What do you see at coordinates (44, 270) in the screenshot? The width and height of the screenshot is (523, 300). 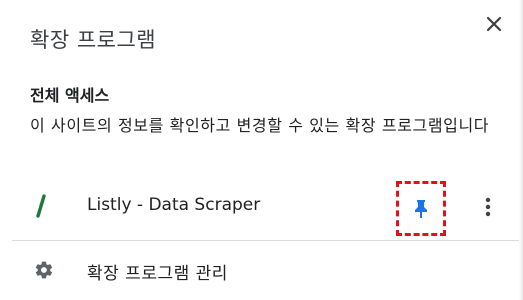 I see `gear-icon` at bounding box center [44, 270].